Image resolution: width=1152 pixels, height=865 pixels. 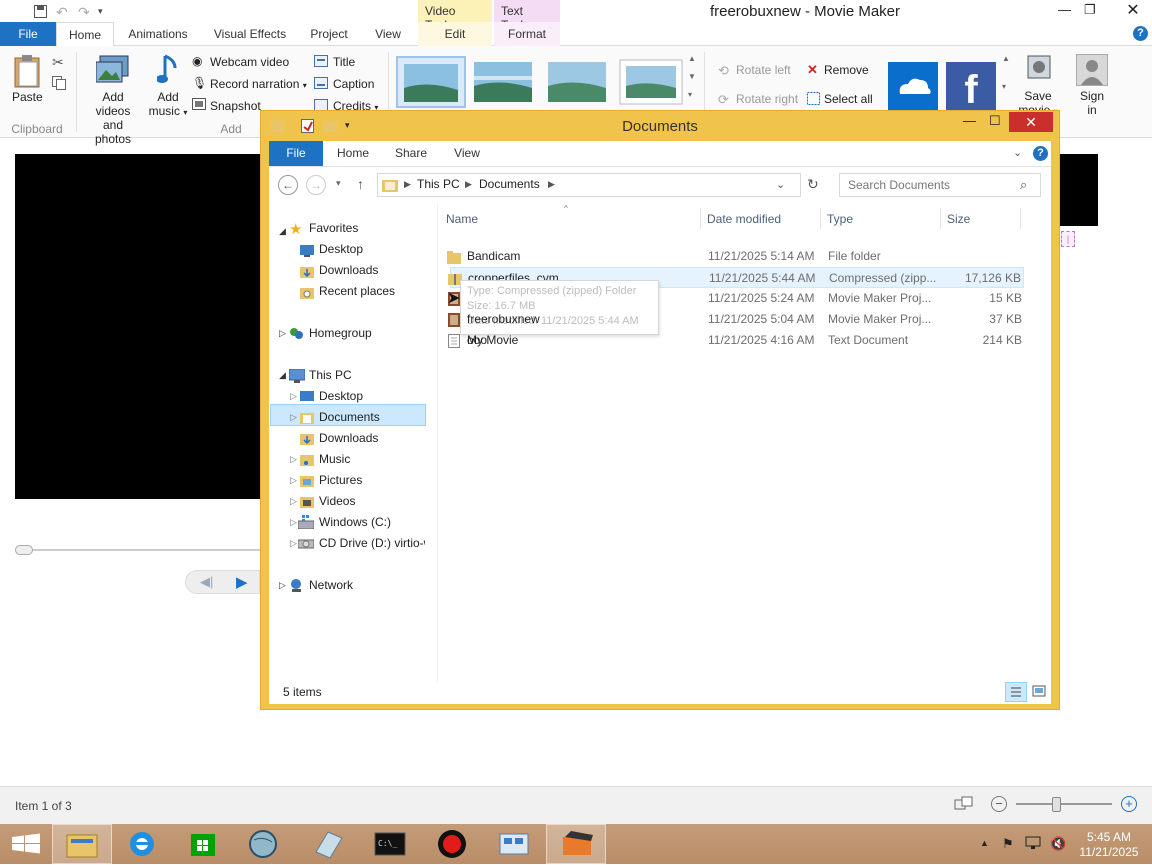 What do you see at coordinates (344, 62) in the screenshot?
I see `title-button: Title` at bounding box center [344, 62].